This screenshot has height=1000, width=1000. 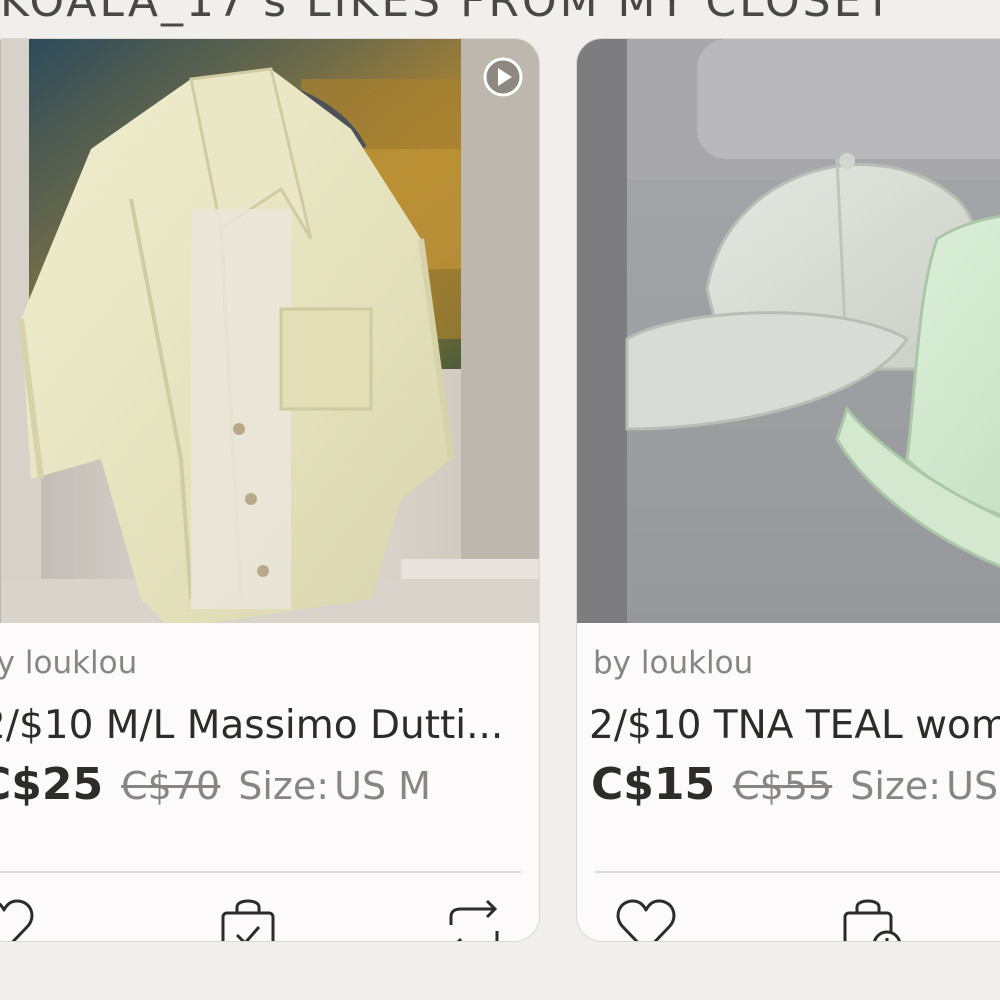 I want to click on share-button, so click(x=474, y=917).